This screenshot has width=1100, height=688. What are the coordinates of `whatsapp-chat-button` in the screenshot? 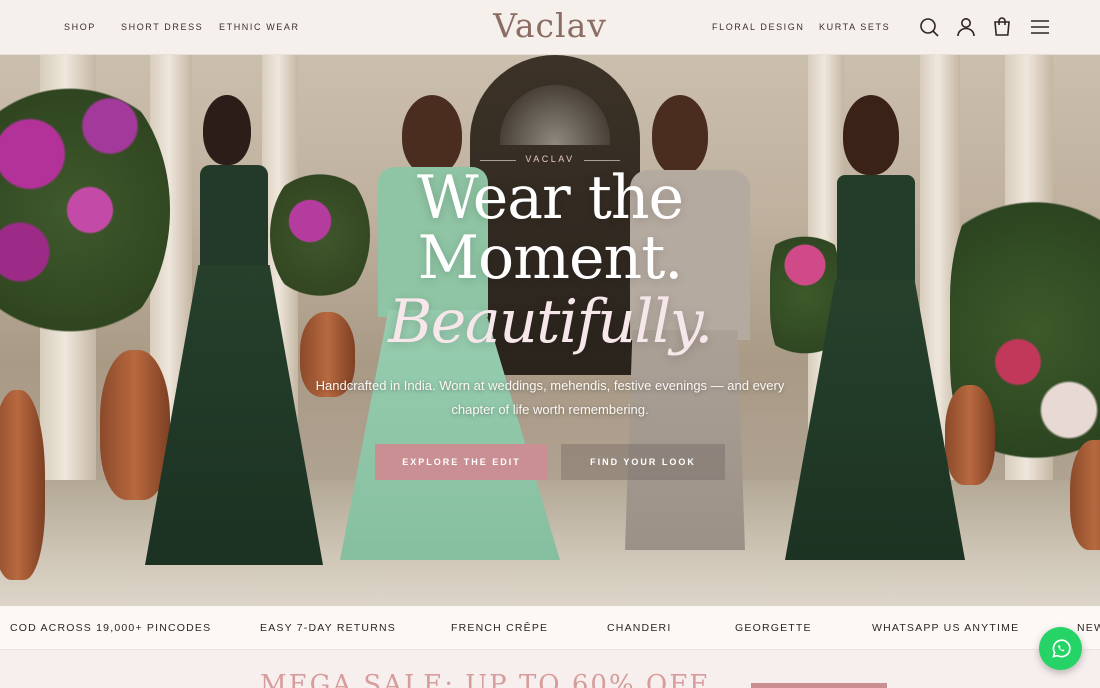 It's located at (1060, 648).